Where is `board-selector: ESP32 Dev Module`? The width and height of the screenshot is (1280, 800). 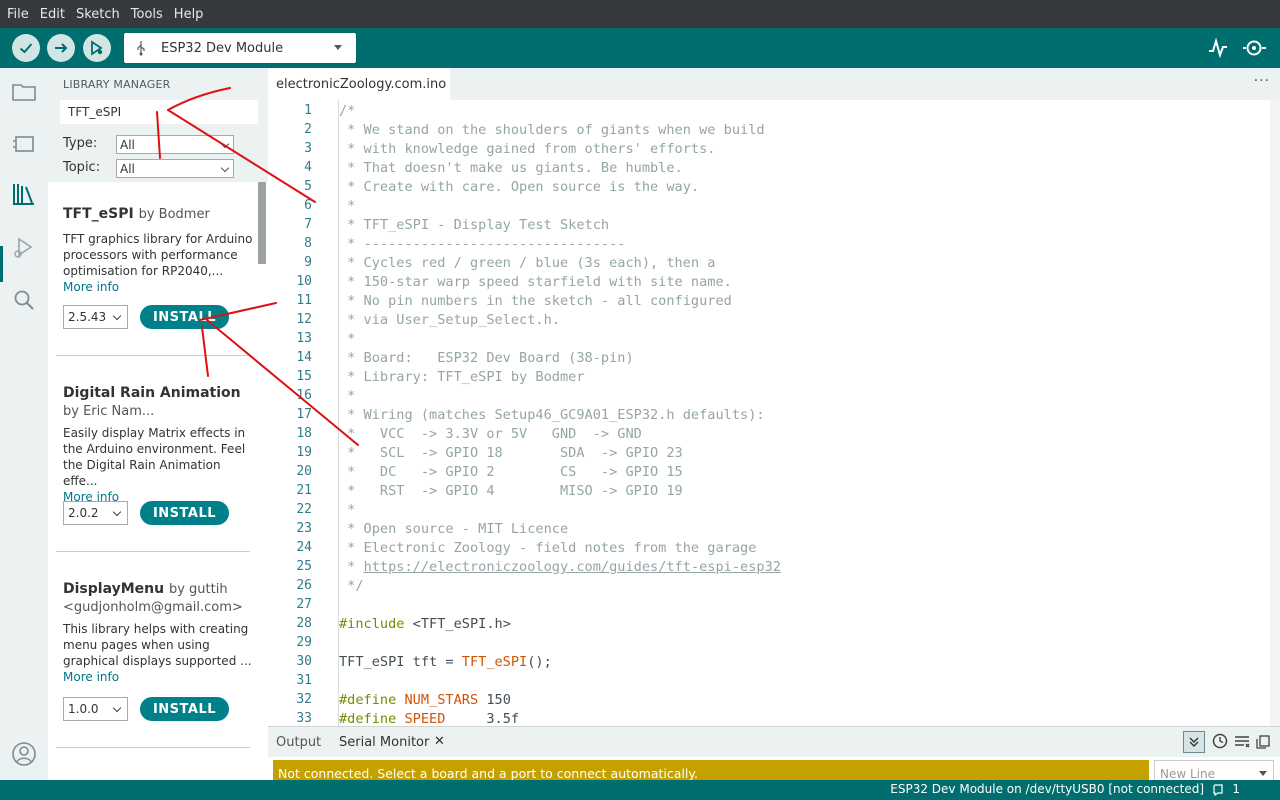
board-selector: ESP32 Dev Module is located at coordinates (240, 48).